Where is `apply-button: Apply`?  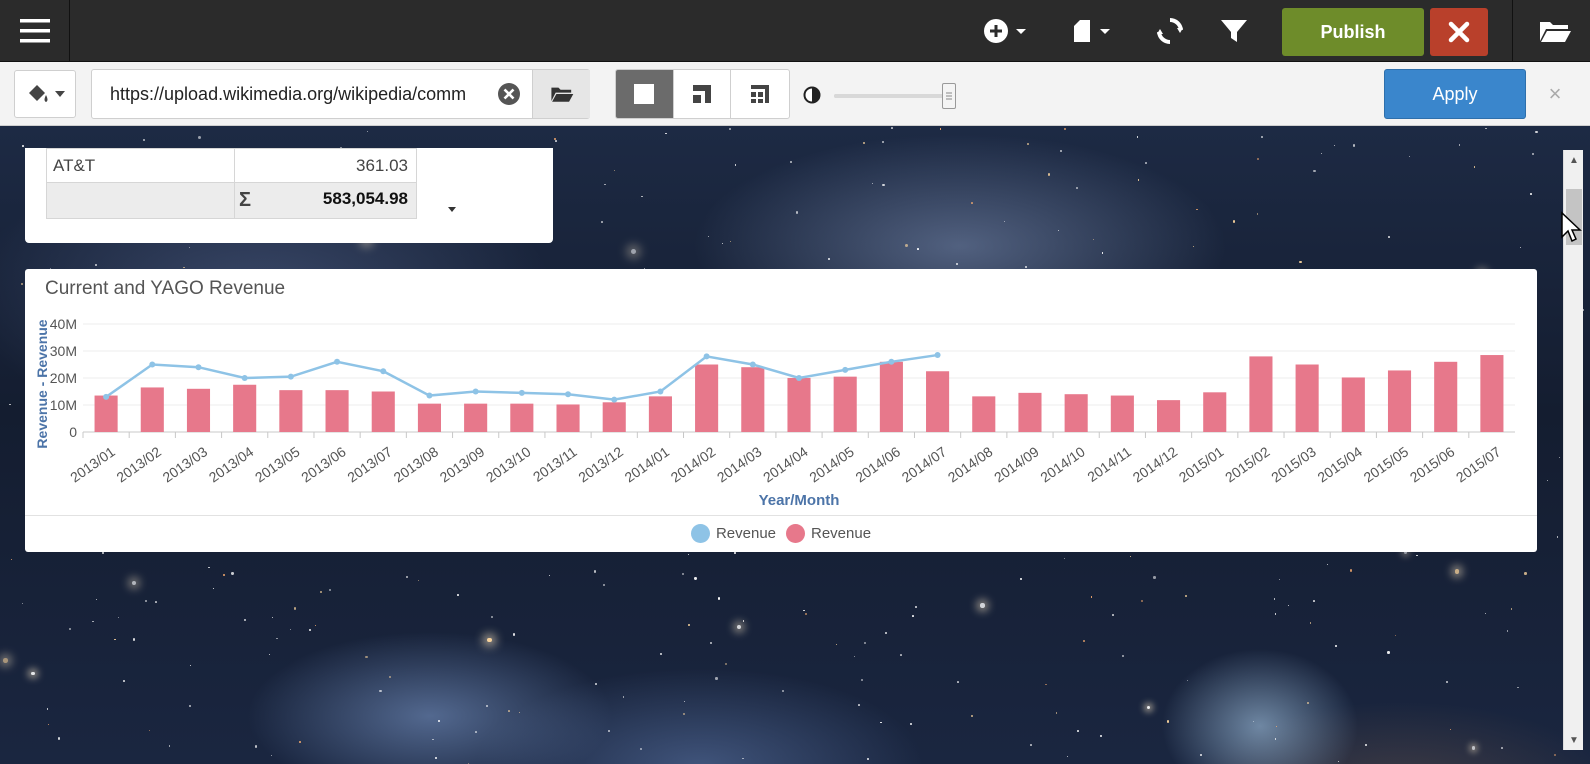
apply-button: Apply is located at coordinates (1455, 94).